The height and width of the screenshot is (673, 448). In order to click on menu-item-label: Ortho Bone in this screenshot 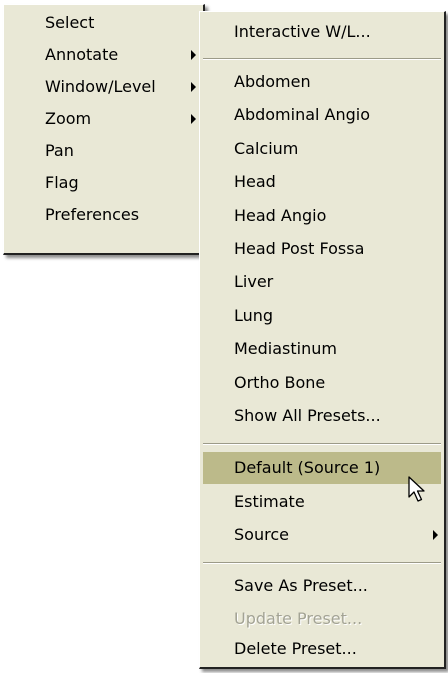, I will do `click(280, 382)`.